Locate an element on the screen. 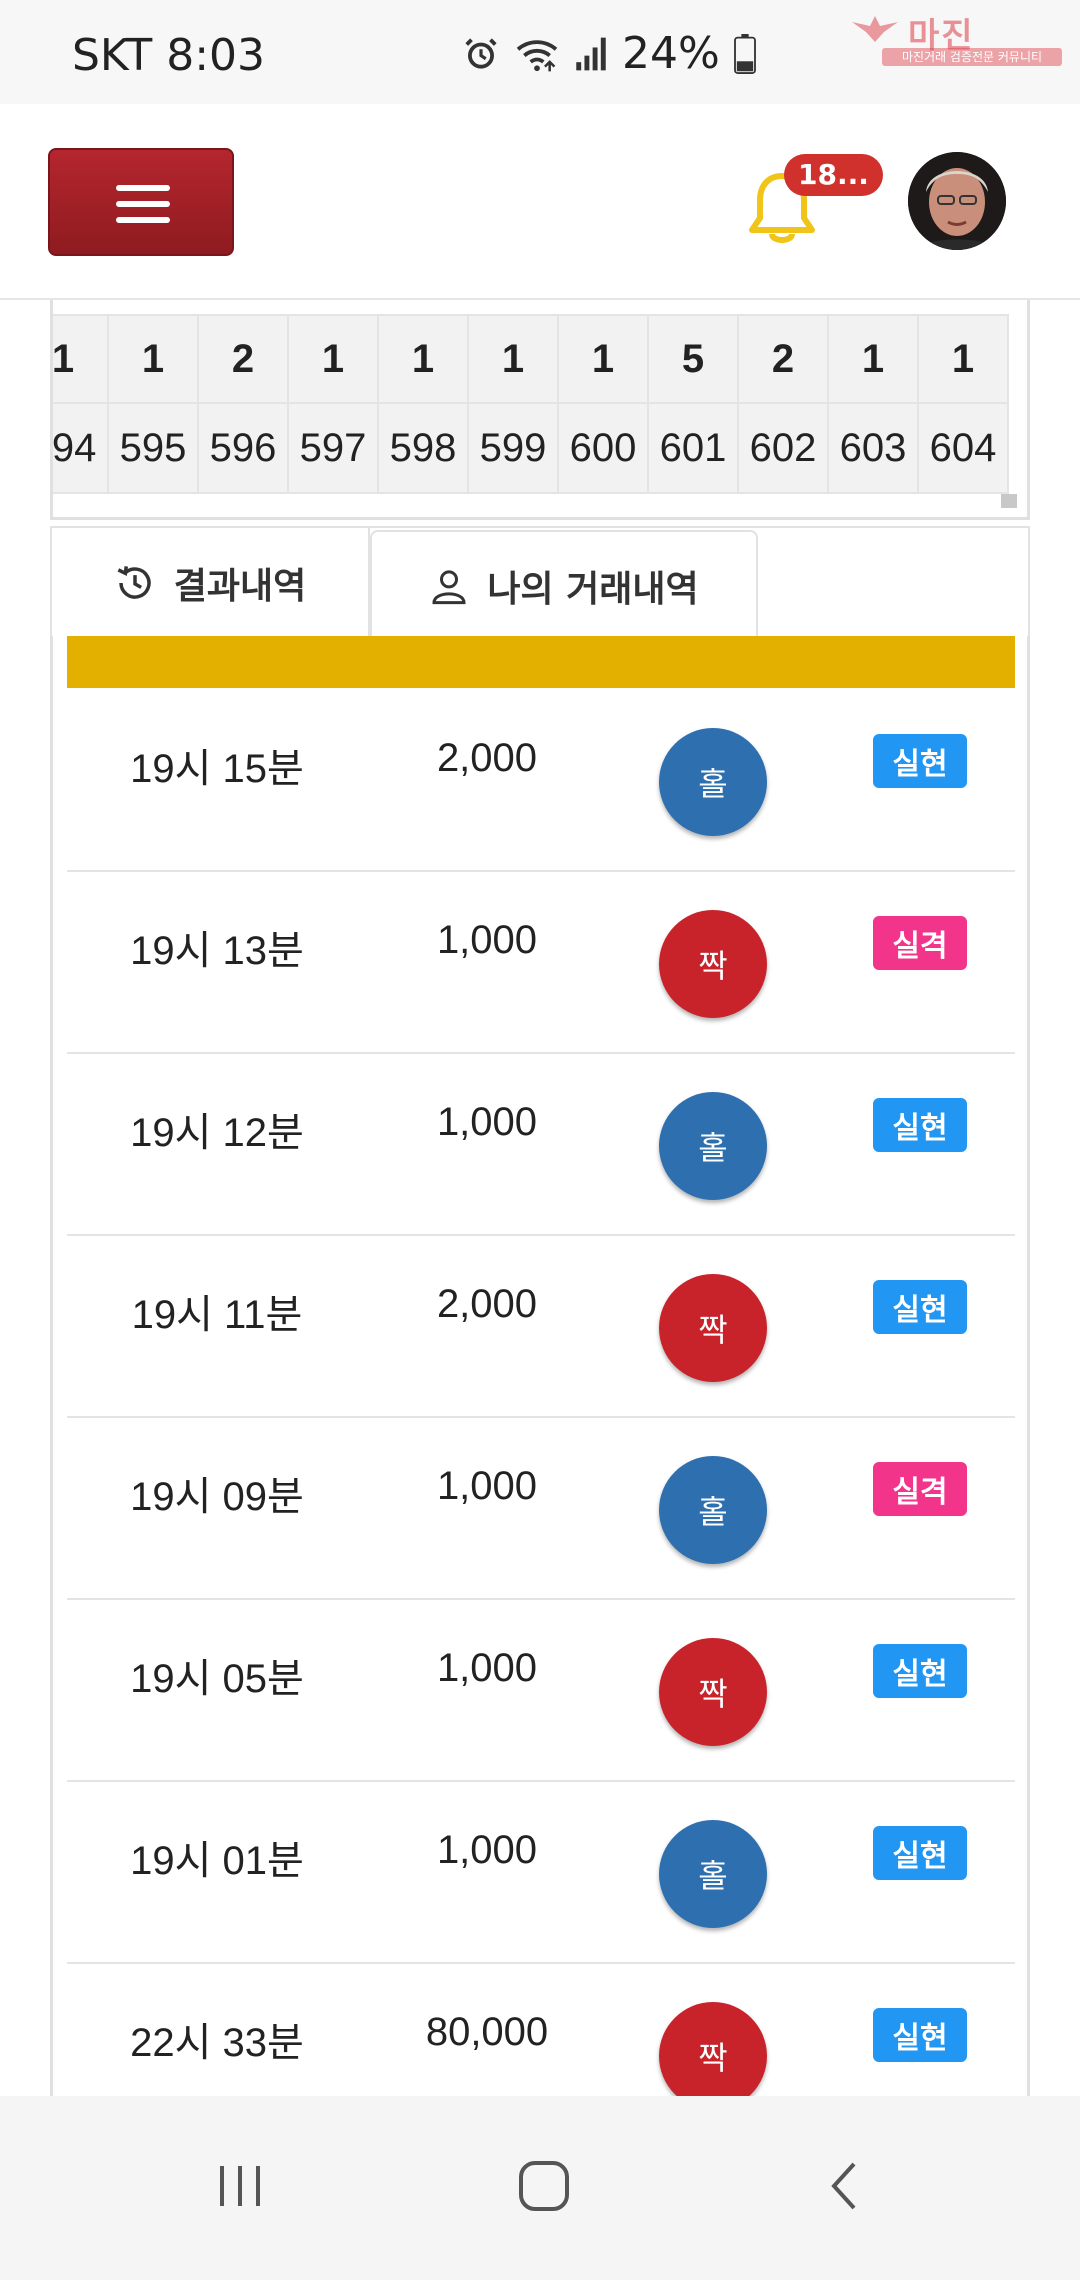 The height and width of the screenshot is (2280, 1080). grid-round-cell: 594 is located at coordinates (81, 449).